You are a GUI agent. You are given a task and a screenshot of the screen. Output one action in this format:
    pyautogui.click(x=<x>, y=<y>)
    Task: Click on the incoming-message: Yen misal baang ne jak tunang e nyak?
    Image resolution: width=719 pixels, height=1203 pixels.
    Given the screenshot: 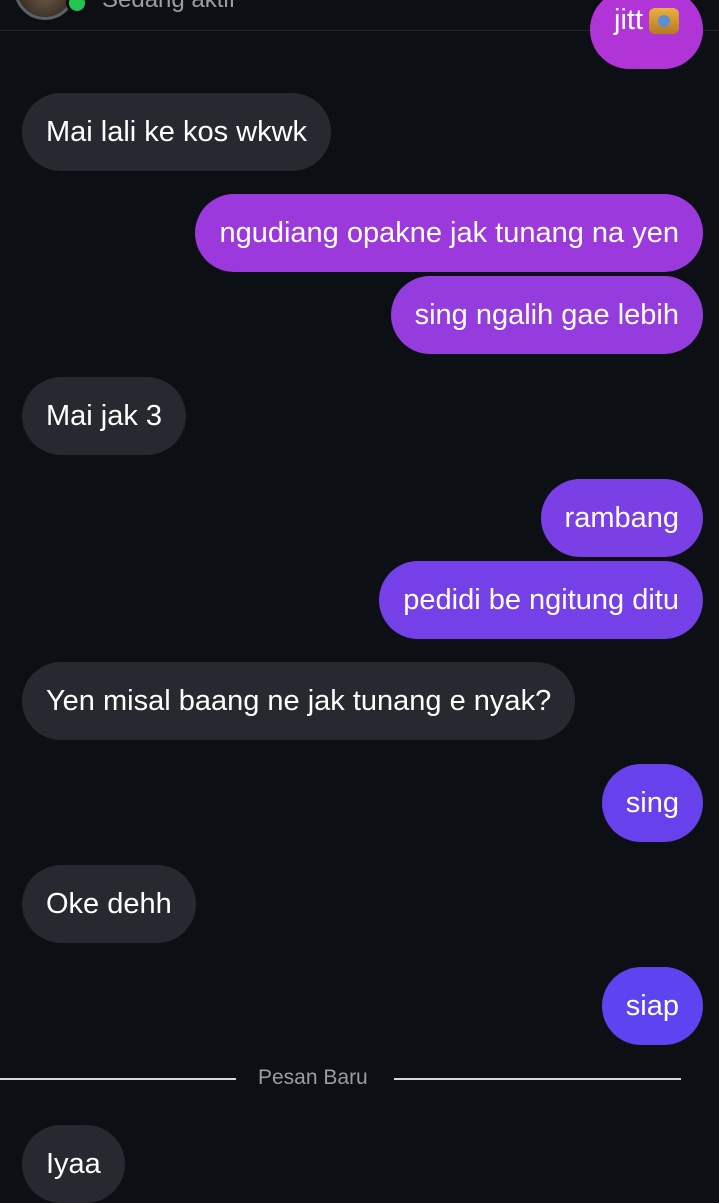 What is the action you would take?
    pyautogui.click(x=299, y=701)
    